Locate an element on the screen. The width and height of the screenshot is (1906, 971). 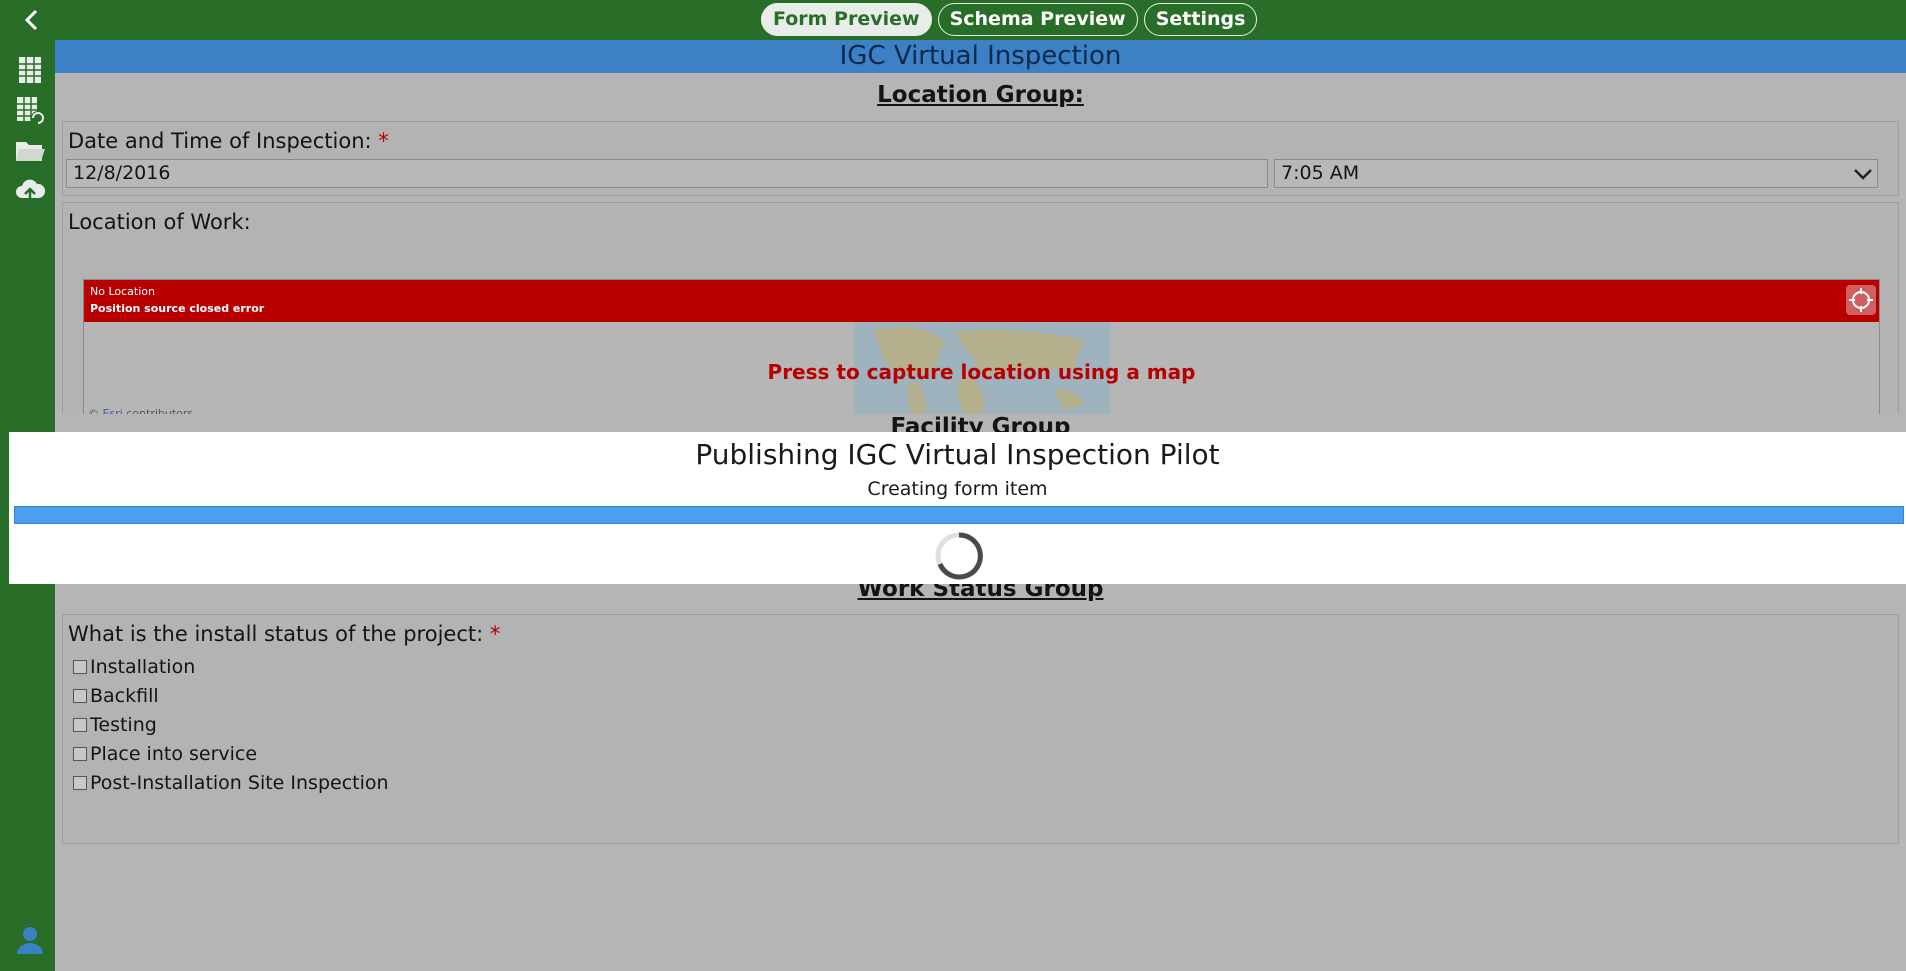
chevron-down-icon is located at coordinates (1863, 174).